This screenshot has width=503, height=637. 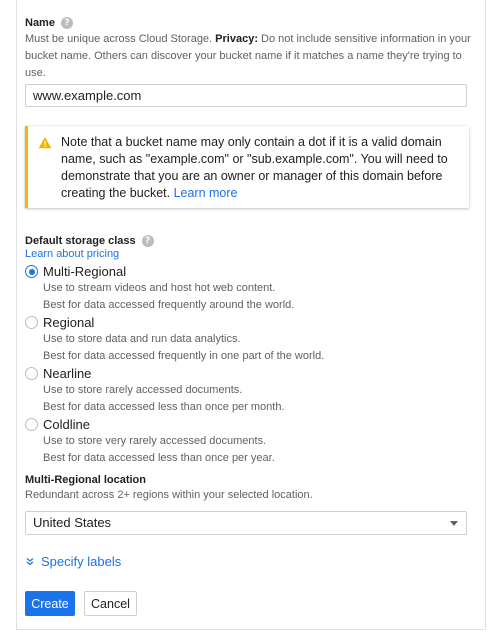 I want to click on location-select: United States, so click(x=246, y=523).